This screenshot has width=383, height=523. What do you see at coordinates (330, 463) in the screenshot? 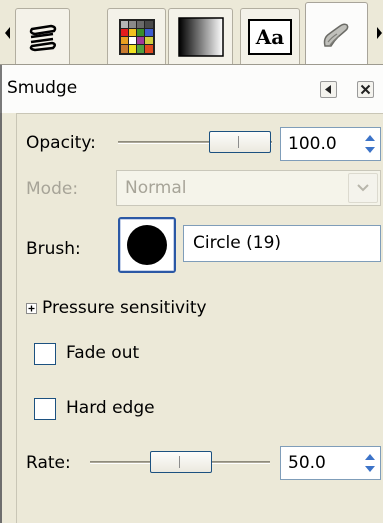
I see `rate-spinbutton: 50.0` at bounding box center [330, 463].